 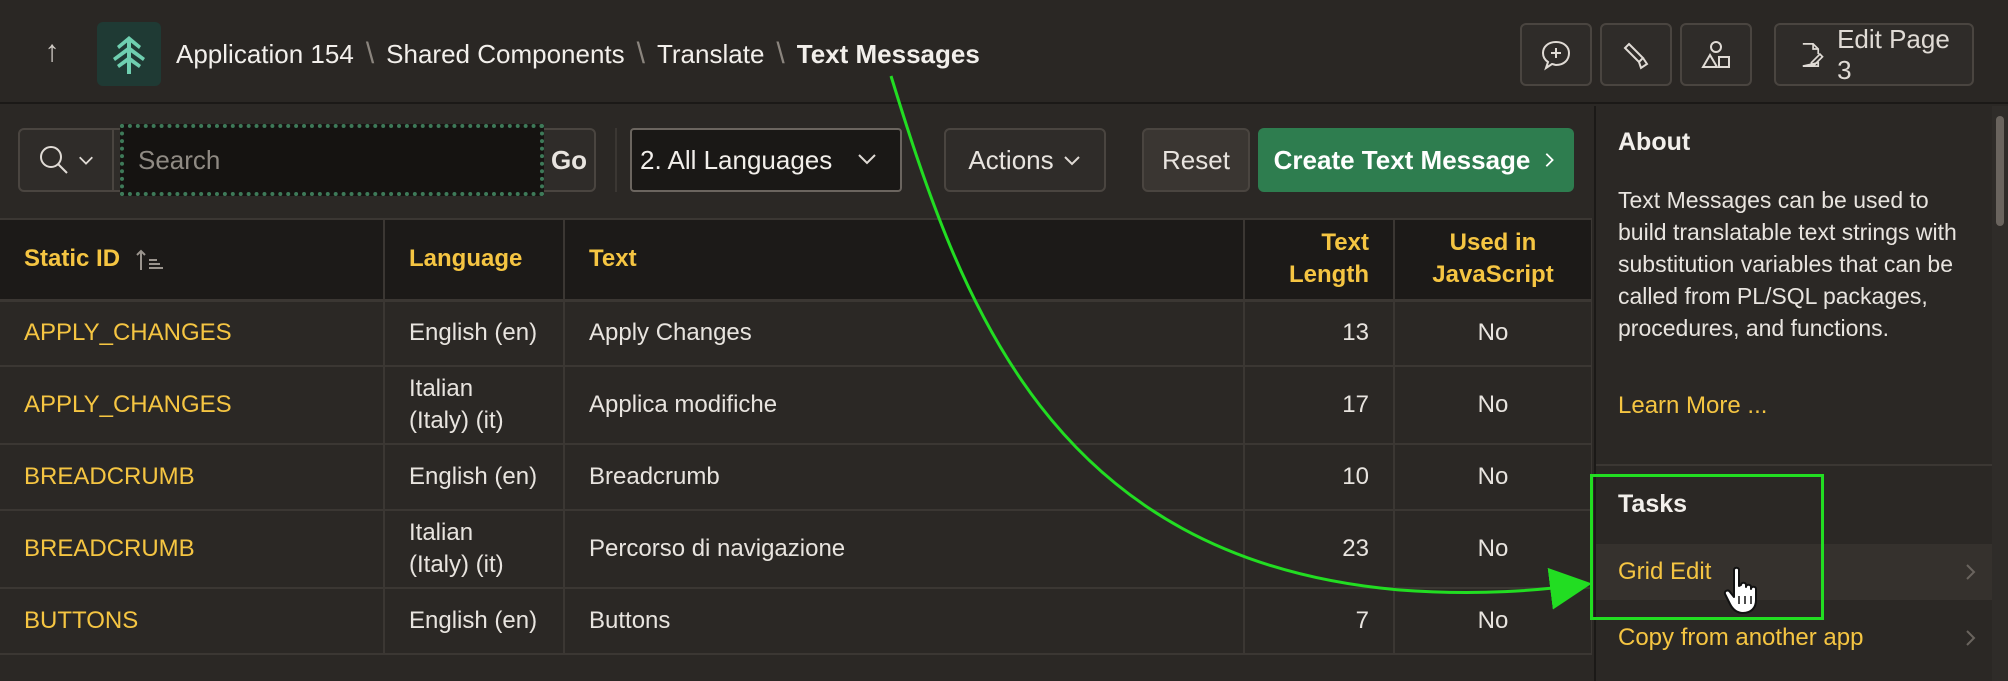 I want to click on breadcrumb-application: Application 154, so click(x=265, y=54).